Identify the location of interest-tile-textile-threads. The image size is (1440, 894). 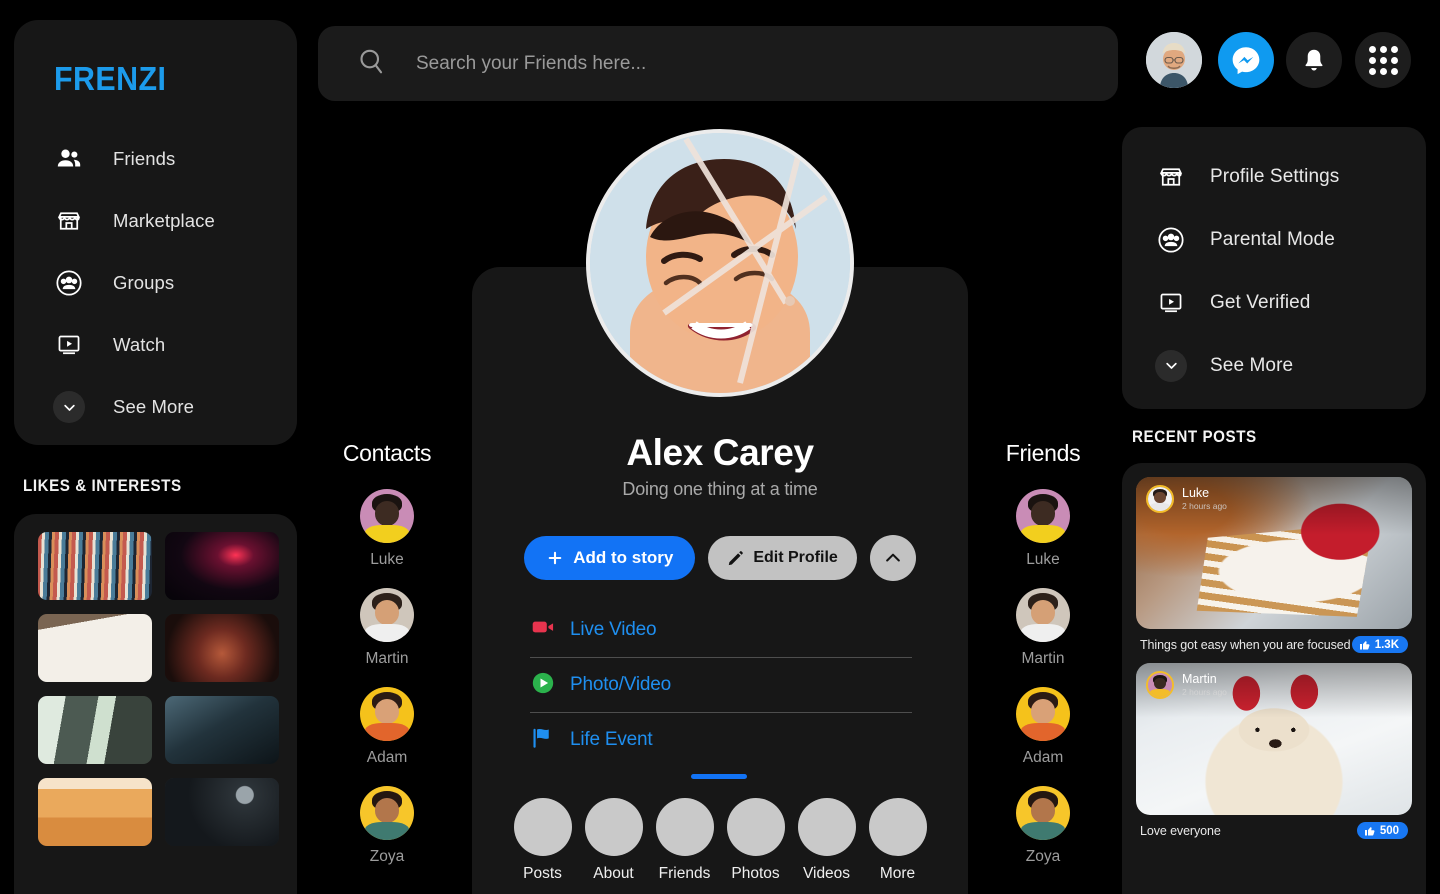
(95, 566).